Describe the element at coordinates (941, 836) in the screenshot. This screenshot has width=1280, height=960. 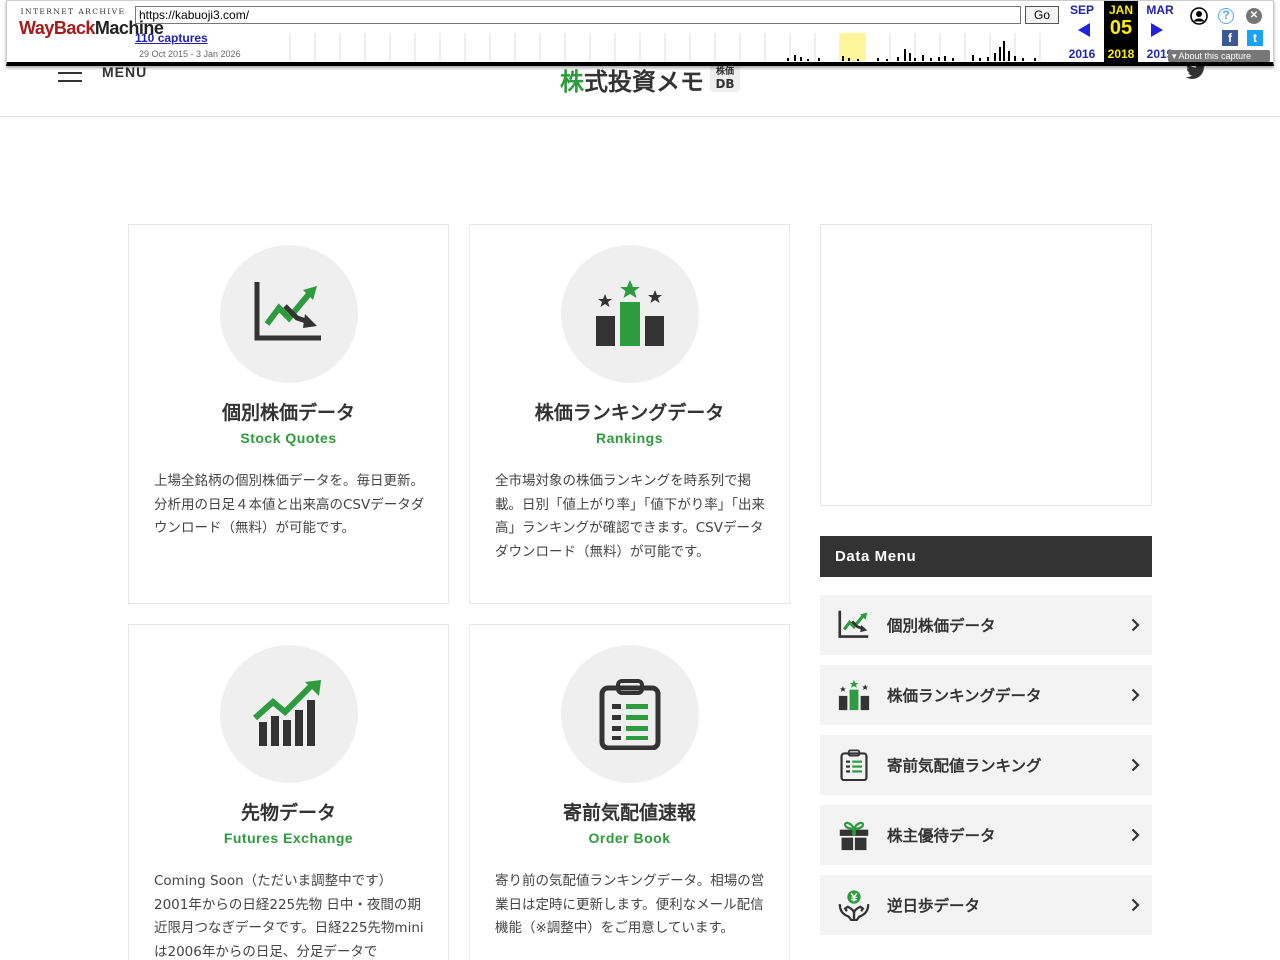
I see `sidebar-item-label: 株主優待データ` at that location.